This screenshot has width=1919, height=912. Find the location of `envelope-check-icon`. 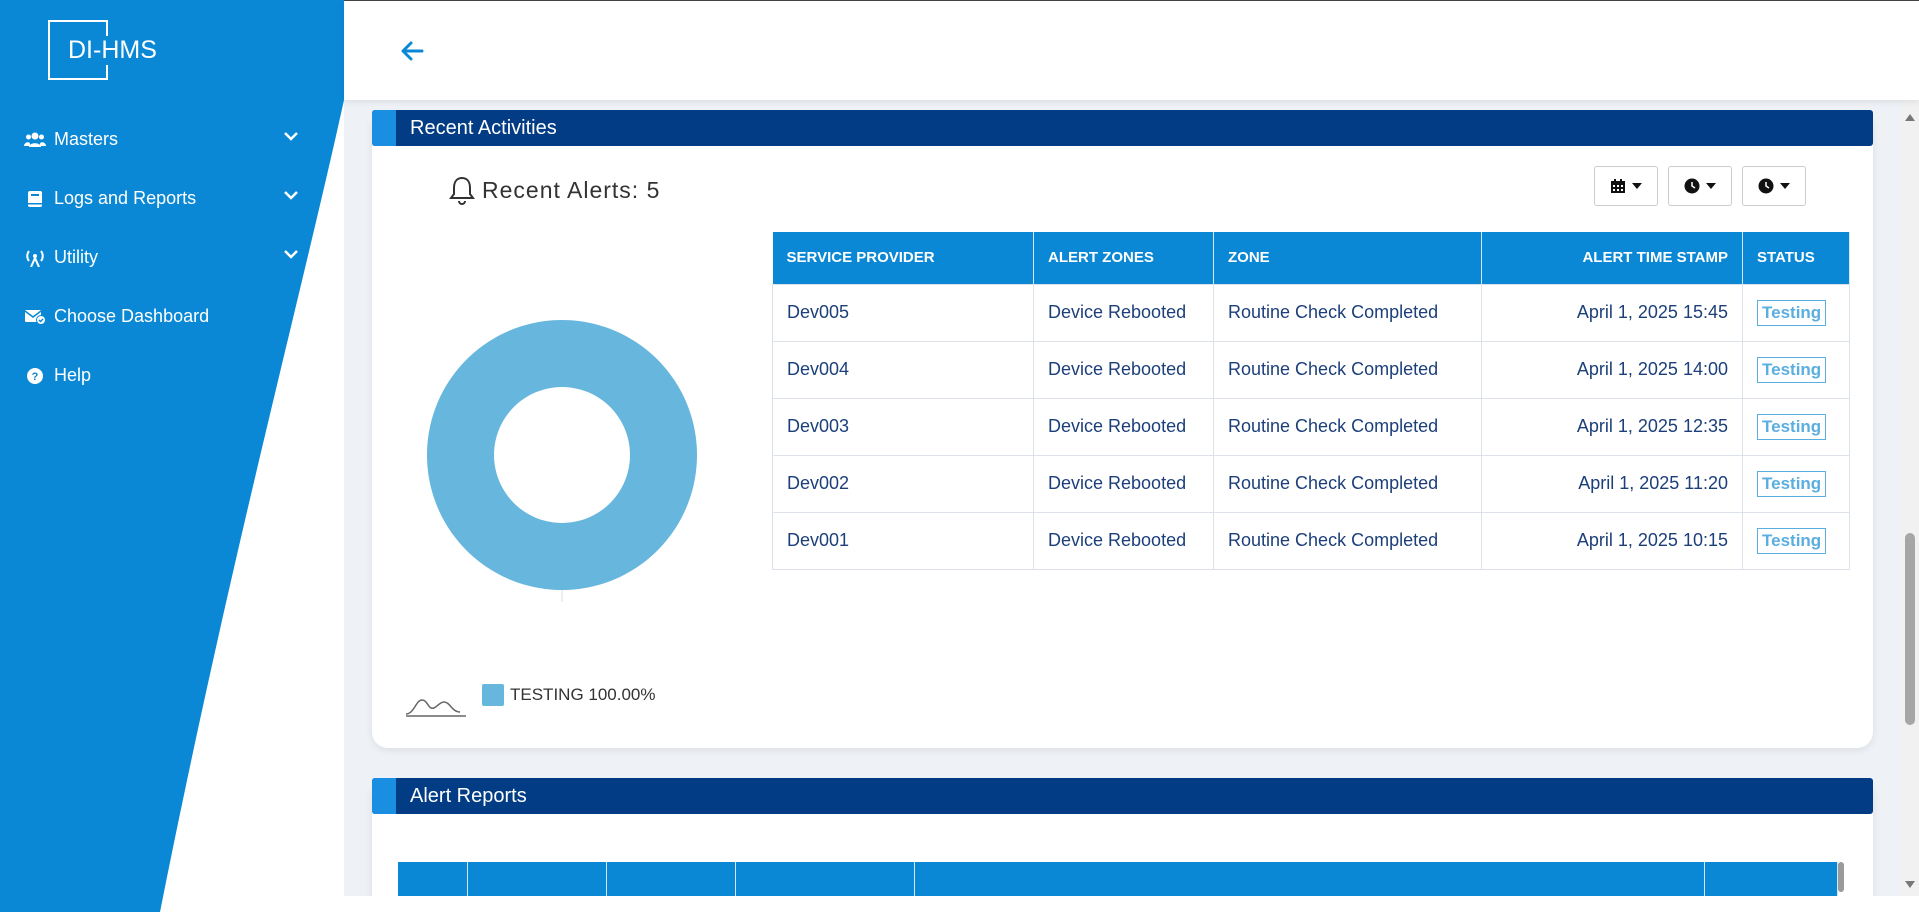

envelope-check-icon is located at coordinates (35, 317).